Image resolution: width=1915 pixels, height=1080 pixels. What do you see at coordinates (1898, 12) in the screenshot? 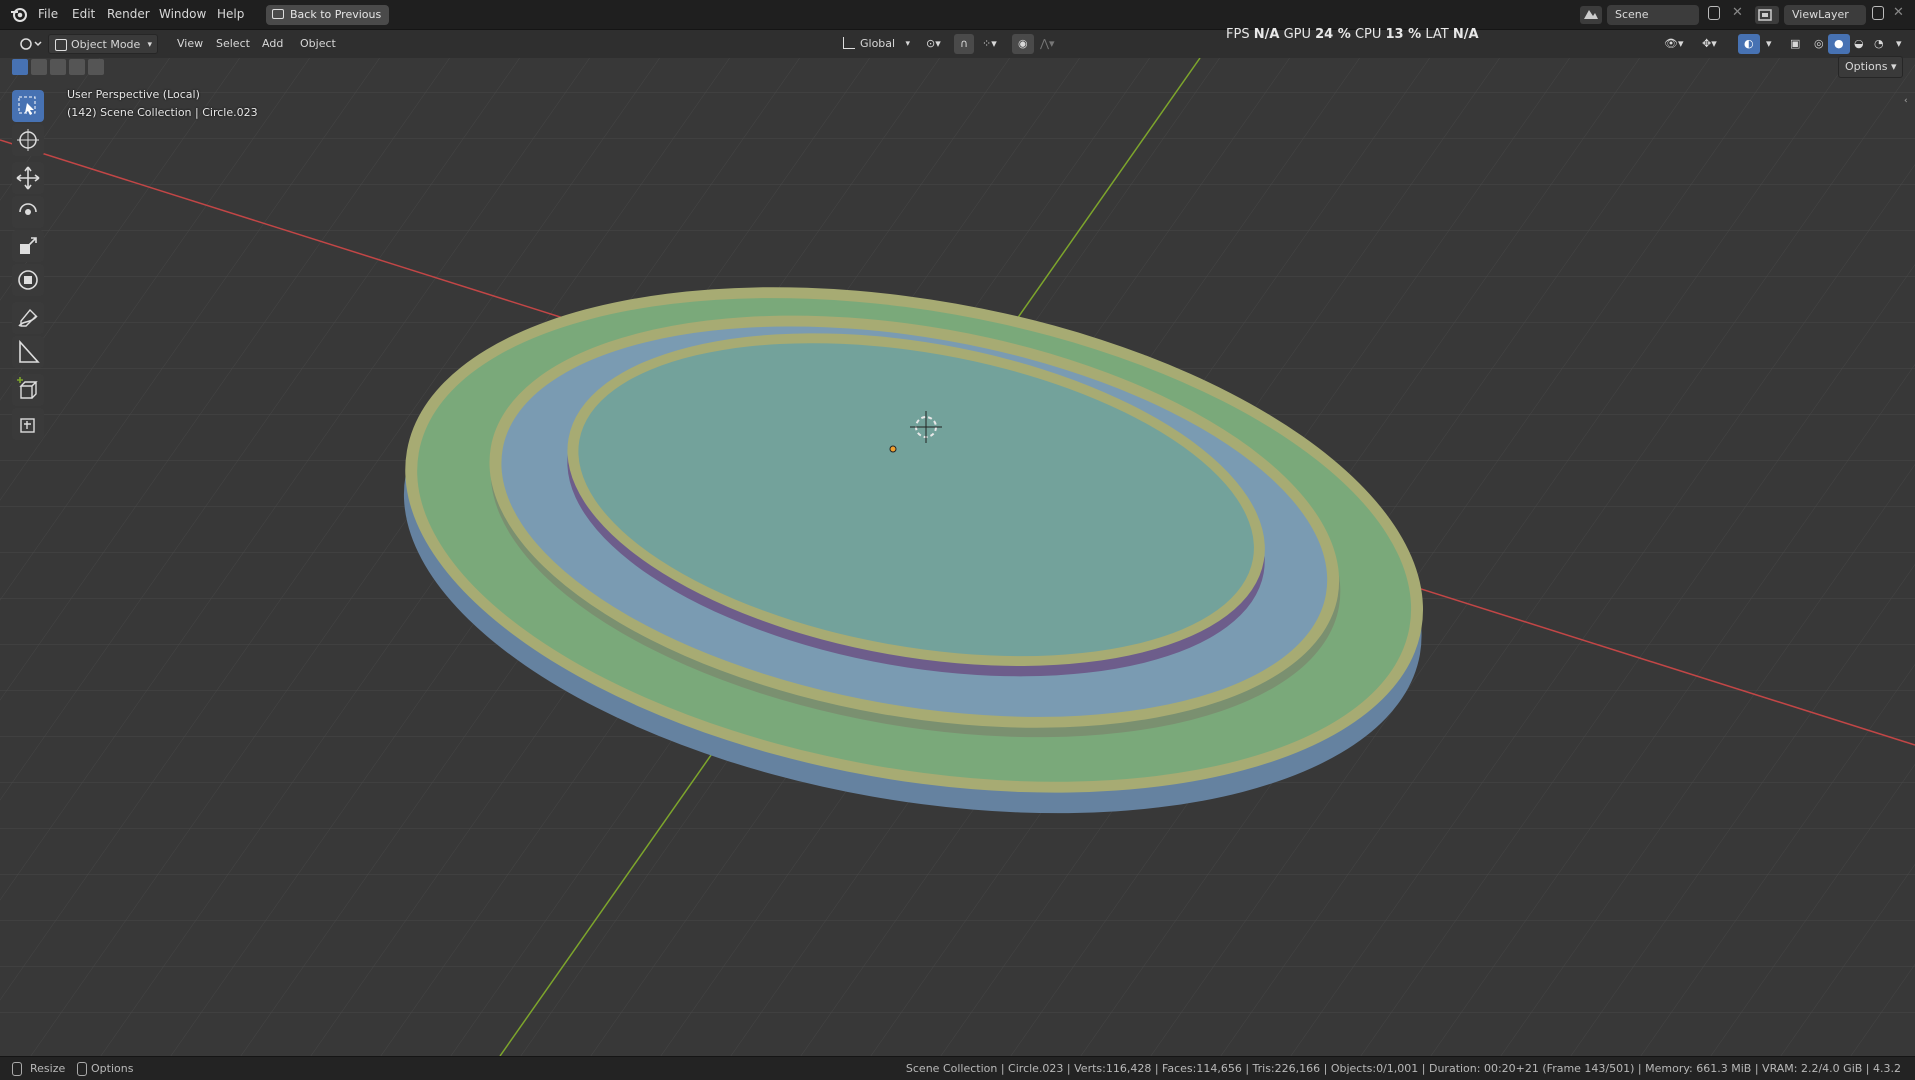
I see `remove-viewlayer-icon: ✕` at bounding box center [1898, 12].